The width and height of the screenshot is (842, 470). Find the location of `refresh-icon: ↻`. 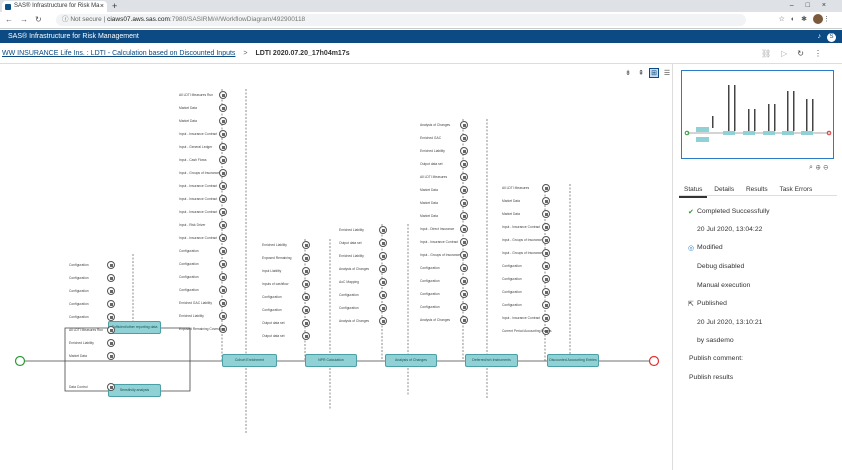

refresh-icon: ↻ is located at coordinates (805, 53).